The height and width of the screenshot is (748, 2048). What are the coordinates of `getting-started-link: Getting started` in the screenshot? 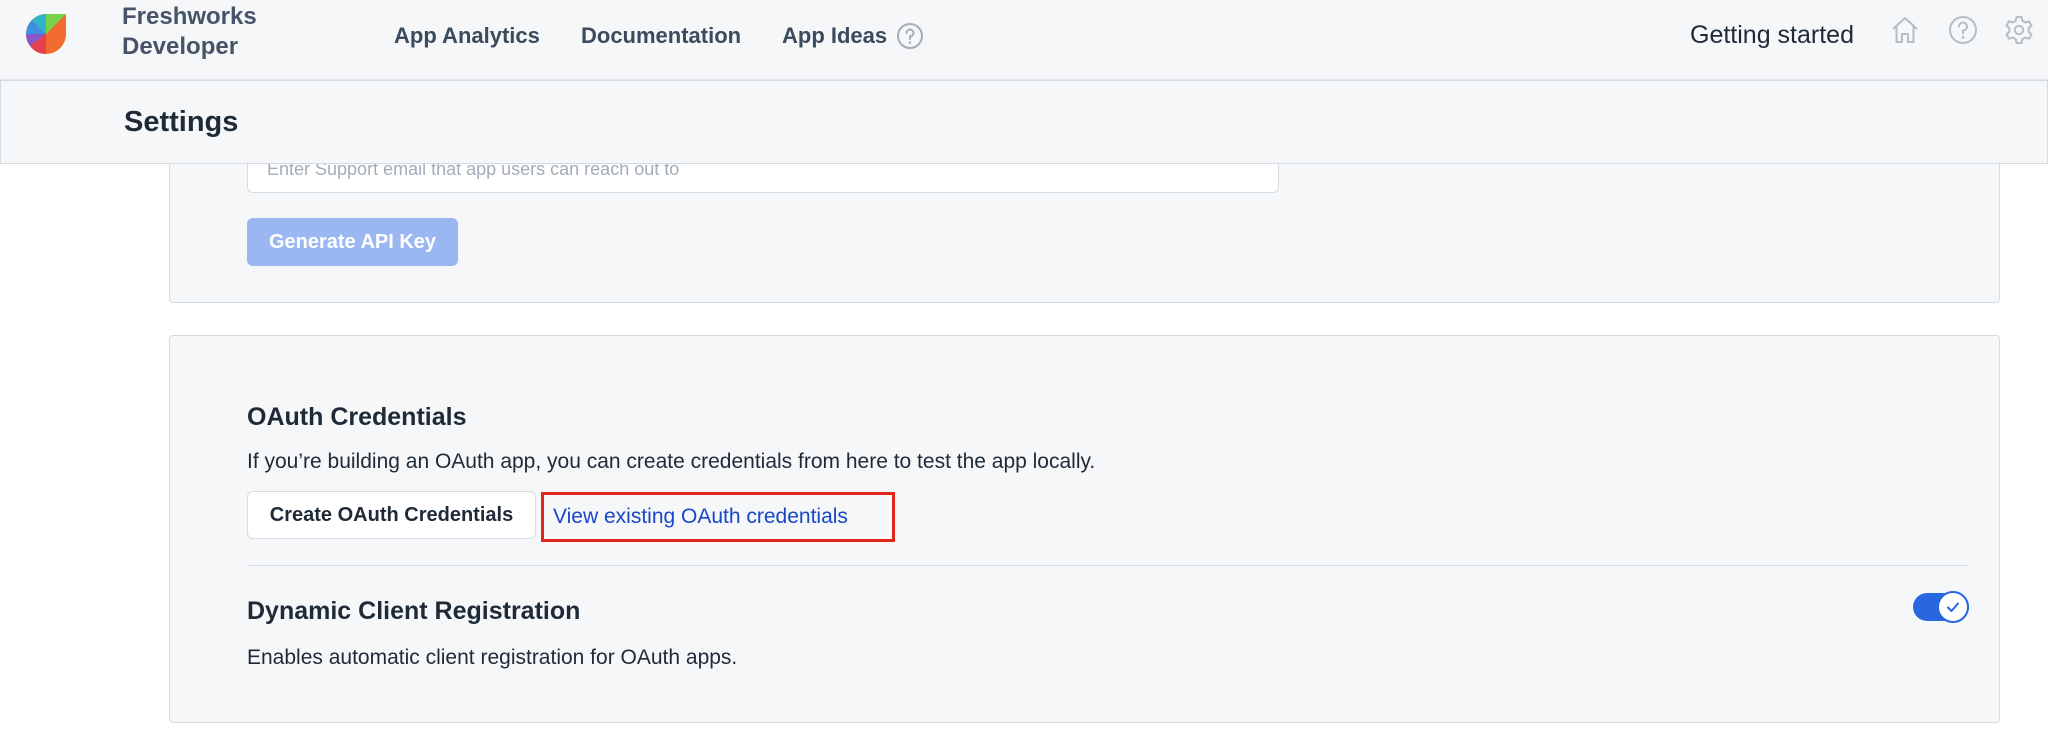 It's located at (1772, 35).